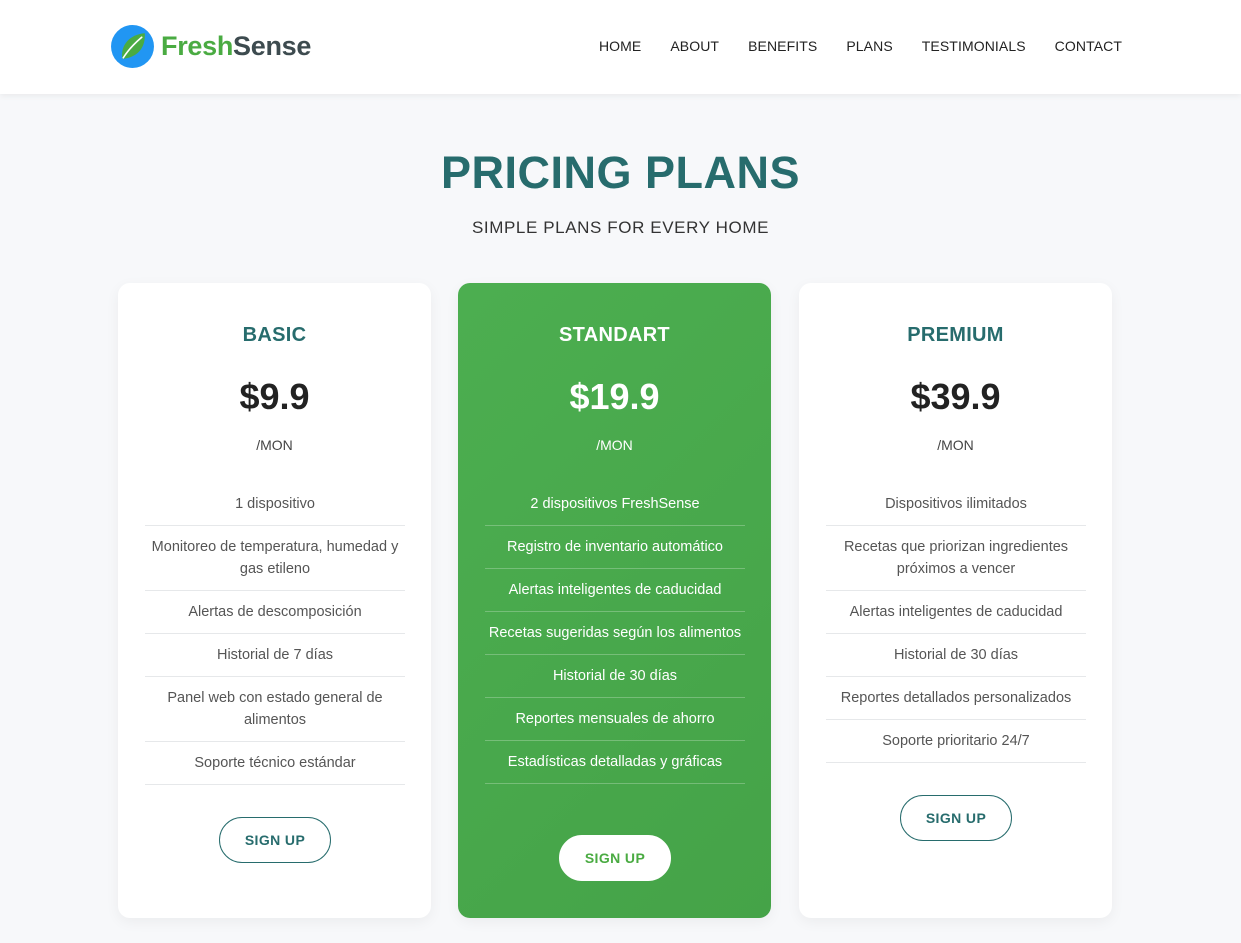  What do you see at coordinates (275, 763) in the screenshot?
I see `feature-item: Soporte técnico estándar` at bounding box center [275, 763].